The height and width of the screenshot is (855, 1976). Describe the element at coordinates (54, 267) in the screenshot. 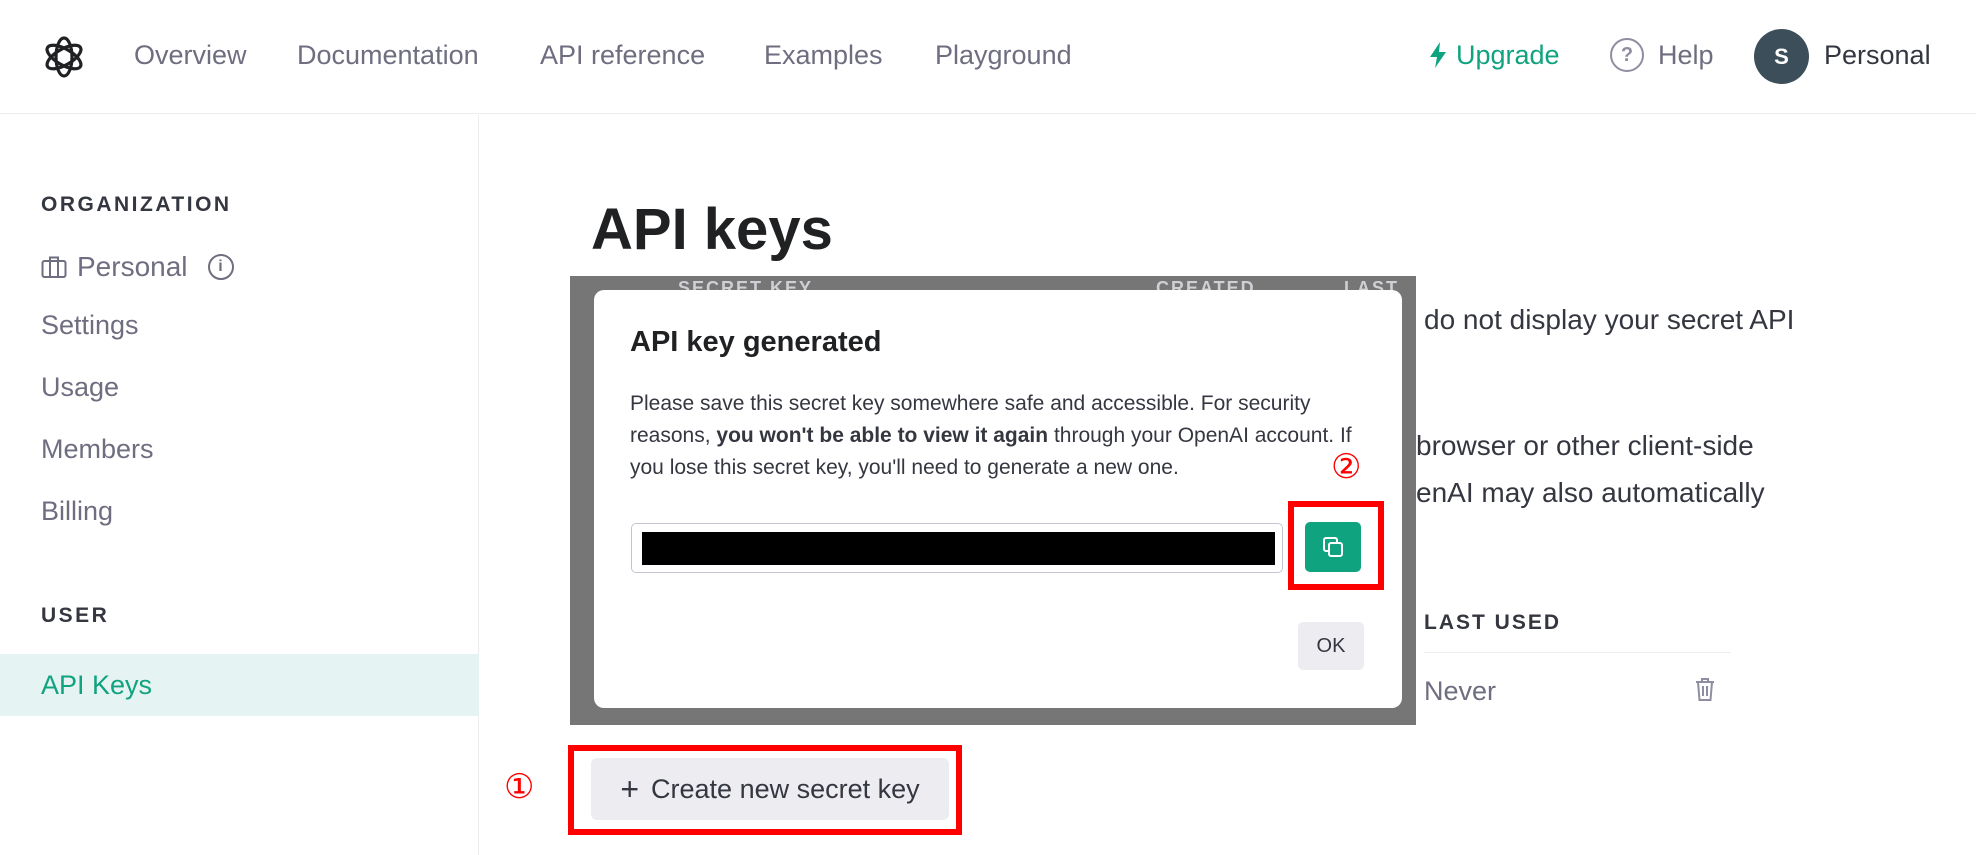

I see `briefcase-icon` at that location.